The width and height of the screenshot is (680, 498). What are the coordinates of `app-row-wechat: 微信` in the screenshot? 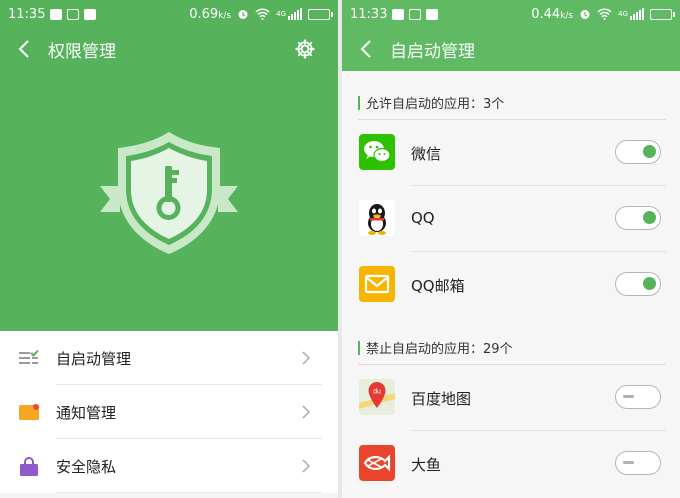 It's located at (511, 153).